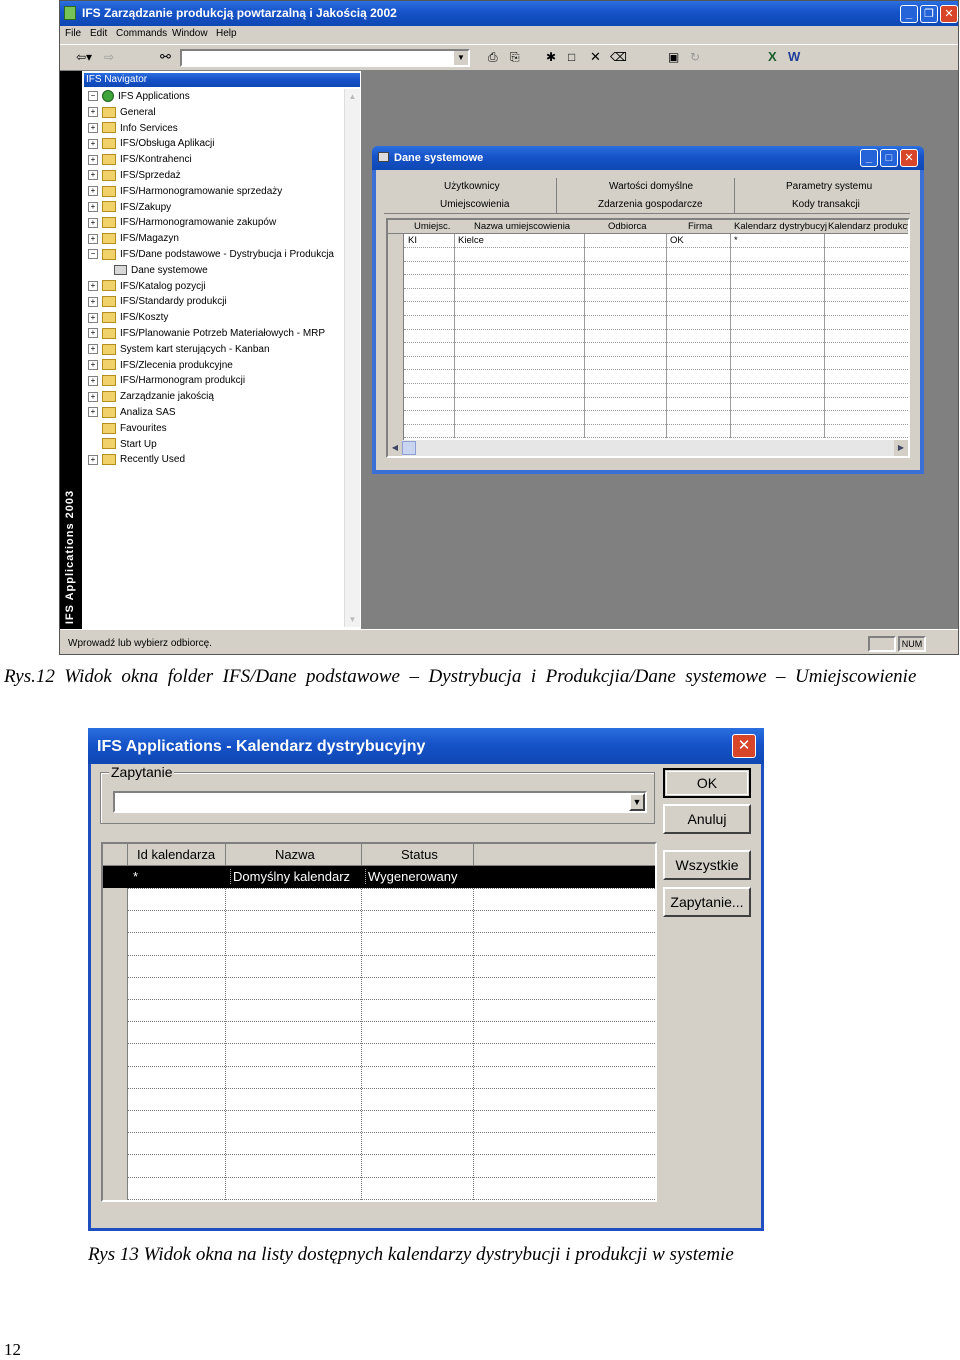  What do you see at coordinates (165, 57) in the screenshot?
I see `find-binoculars-icon: ⚯` at bounding box center [165, 57].